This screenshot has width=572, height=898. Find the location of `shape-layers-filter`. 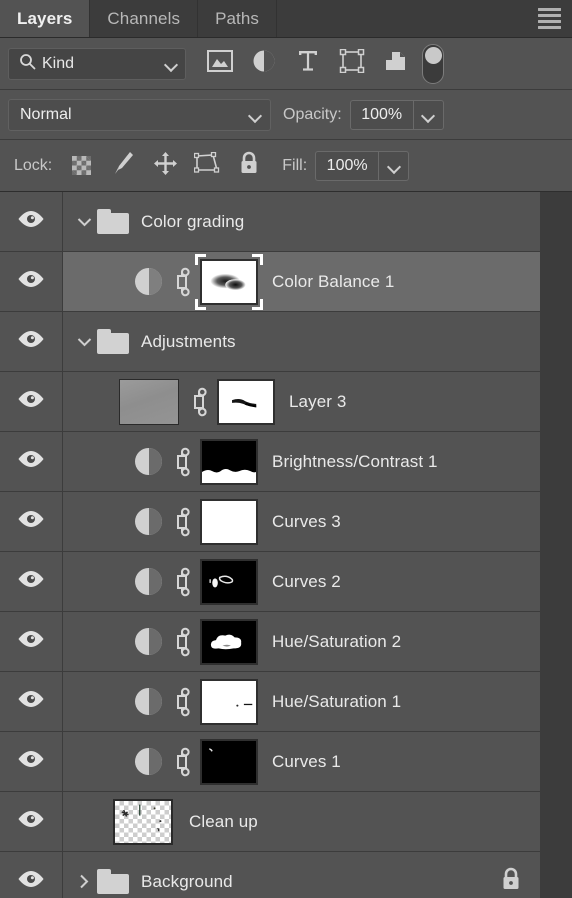

shape-layers-filter is located at coordinates (352, 64).